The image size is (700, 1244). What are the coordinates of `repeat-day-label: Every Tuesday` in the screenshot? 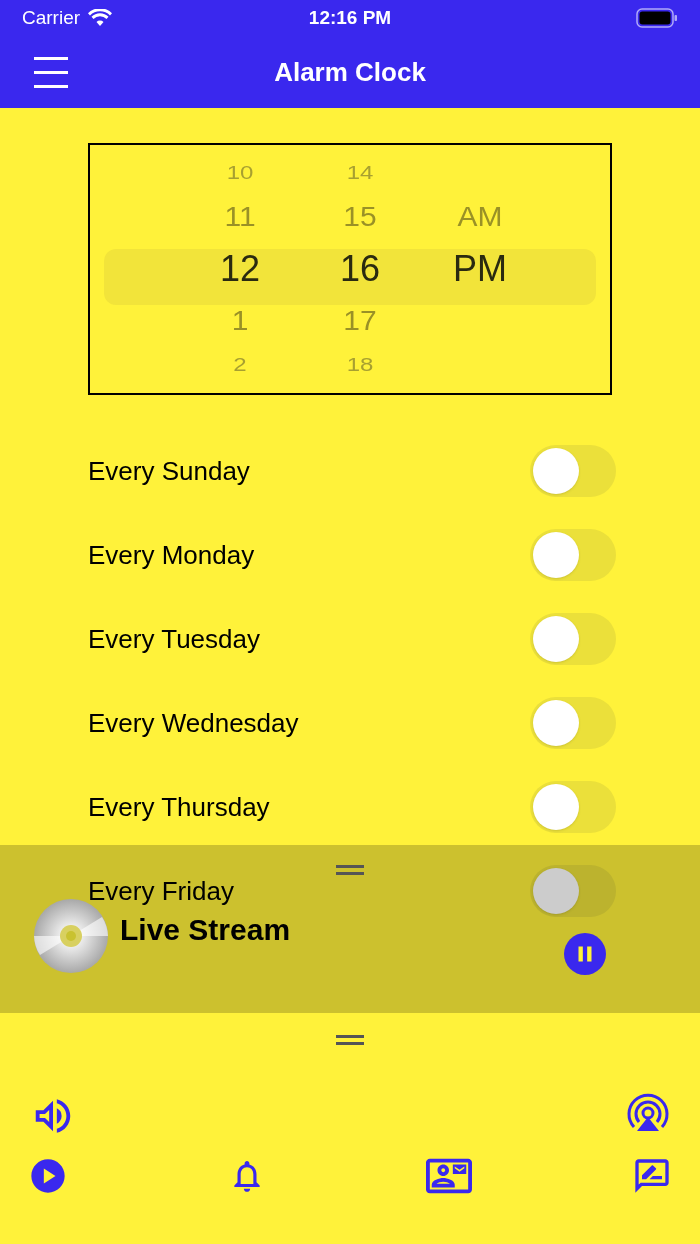 It's located at (174, 639).